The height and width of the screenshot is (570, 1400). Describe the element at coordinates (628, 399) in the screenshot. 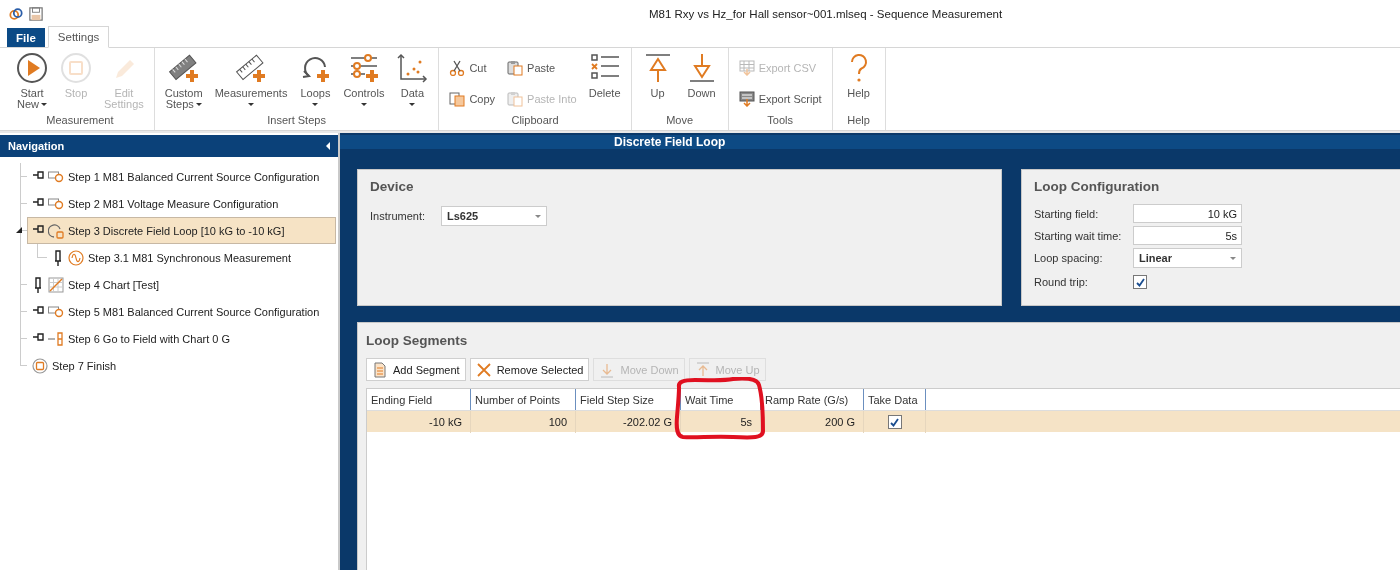

I see `column-header: Field Step Size` at that location.